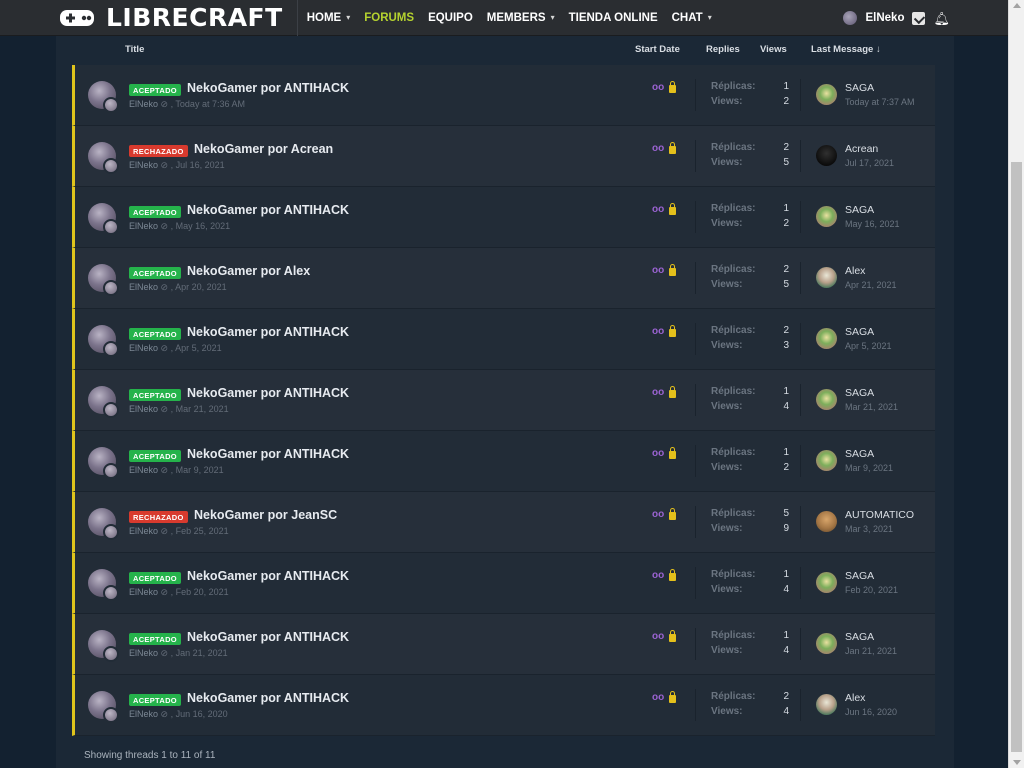  Describe the element at coordinates (861, 149) in the screenshot. I see `last-poster-name: Acrean` at that location.